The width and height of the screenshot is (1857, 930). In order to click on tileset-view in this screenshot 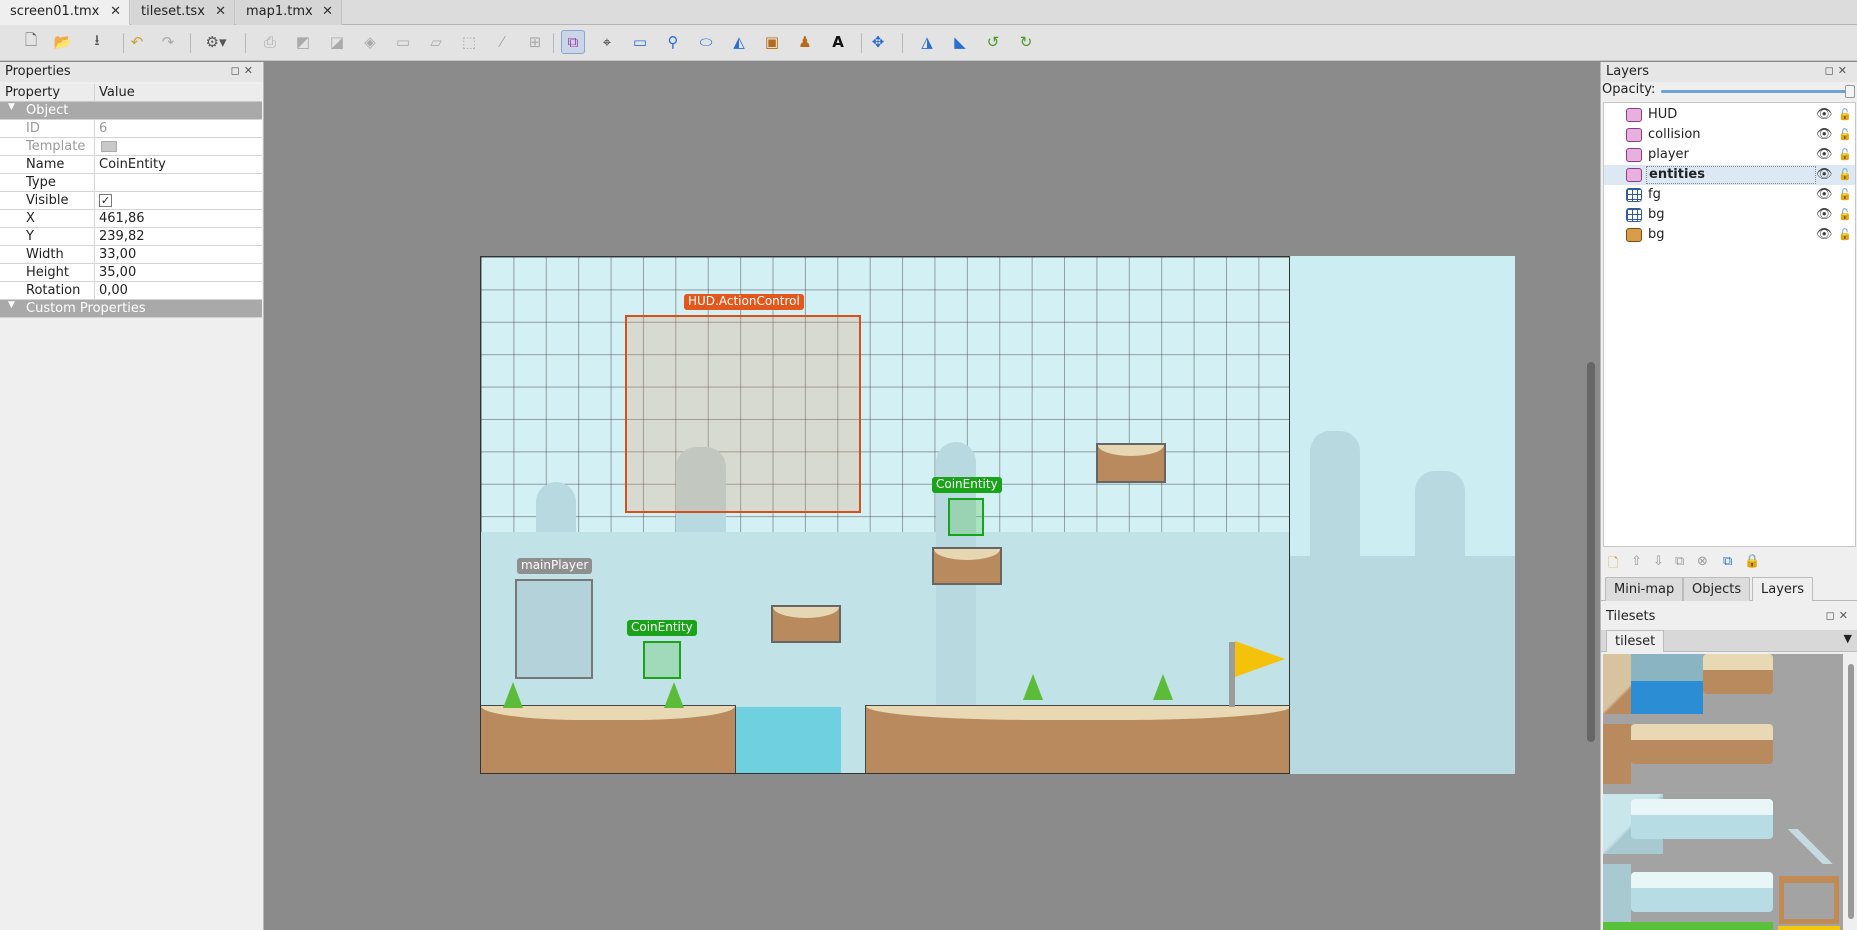, I will do `click(1723, 792)`.